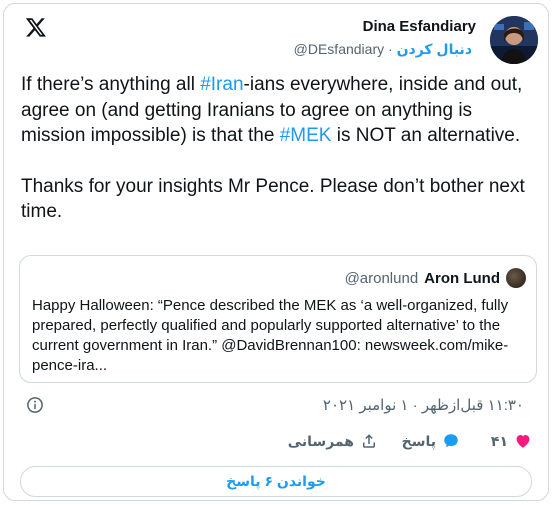  I want to click on quoted-author-name: Aron Lund, so click(462, 278).